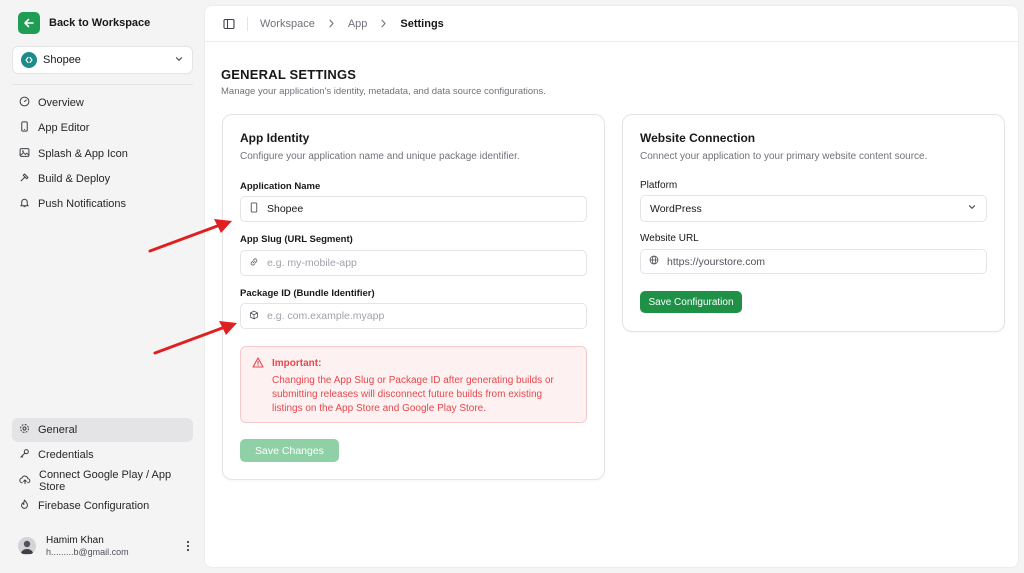 The image size is (1024, 573). What do you see at coordinates (102, 84) in the screenshot?
I see `sidebar-divider` at bounding box center [102, 84].